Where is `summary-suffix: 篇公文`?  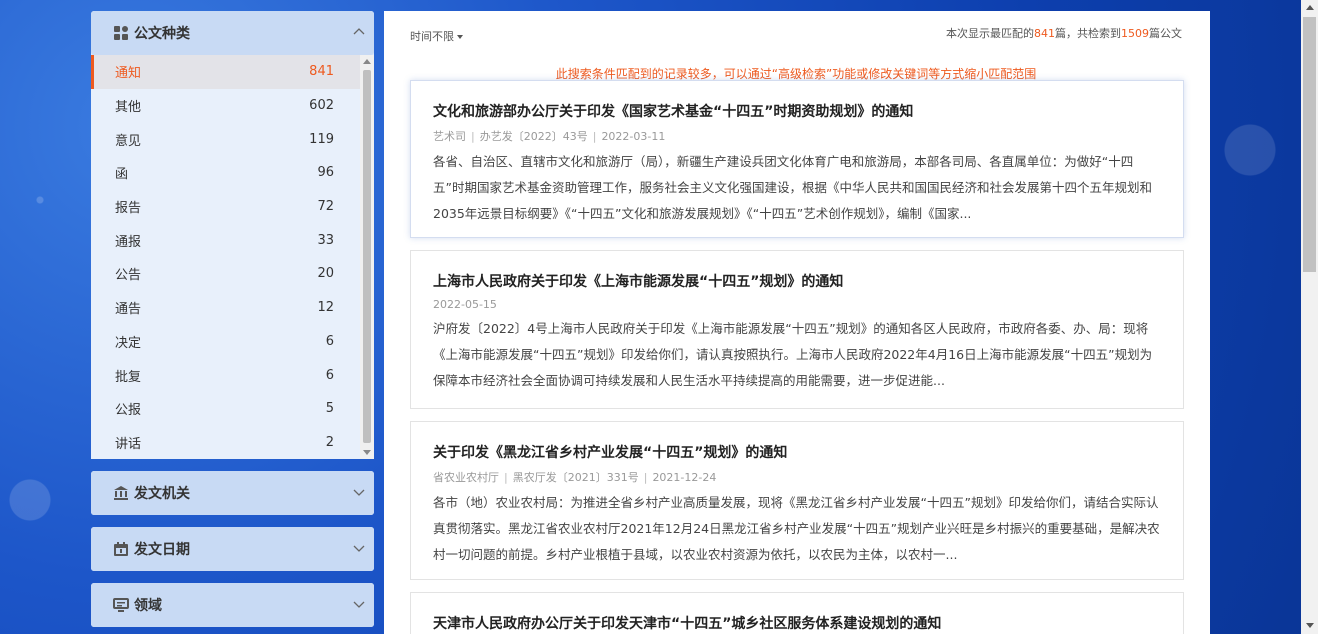
summary-suffix: 篇公文 is located at coordinates (1165, 33).